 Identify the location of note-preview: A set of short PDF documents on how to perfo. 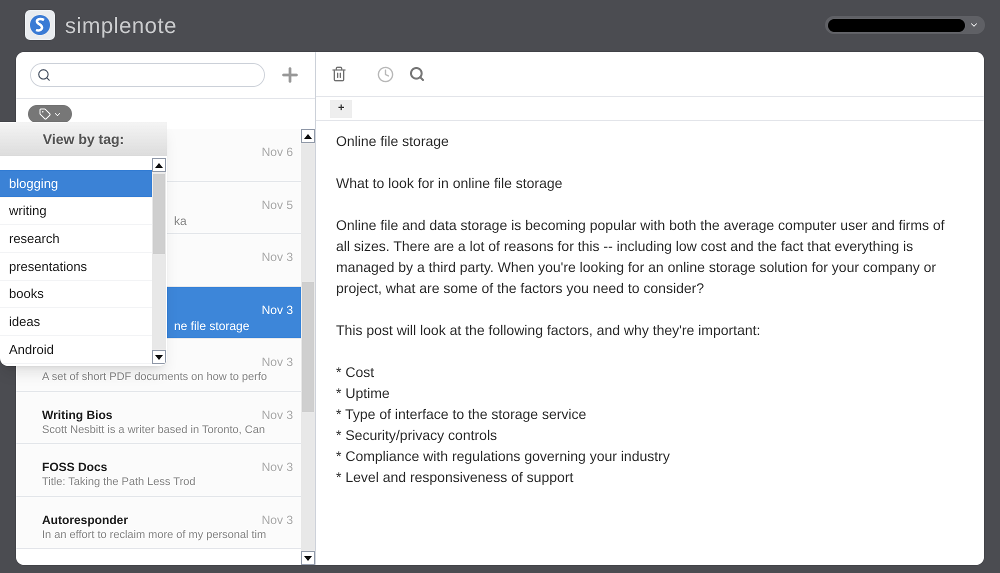
(155, 377).